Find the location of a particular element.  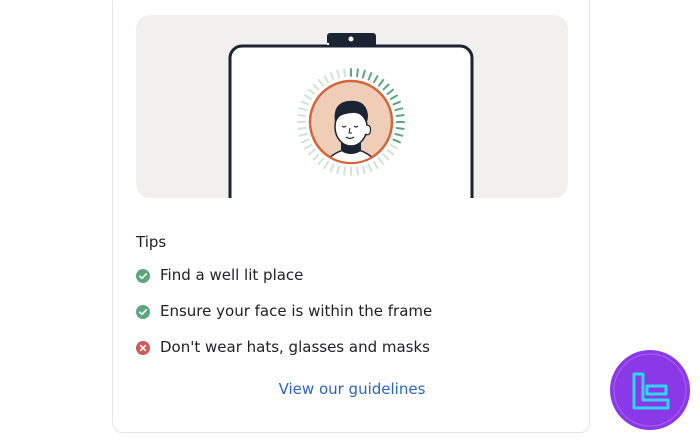

phone-face-scan-graphic is located at coordinates (351, 115).